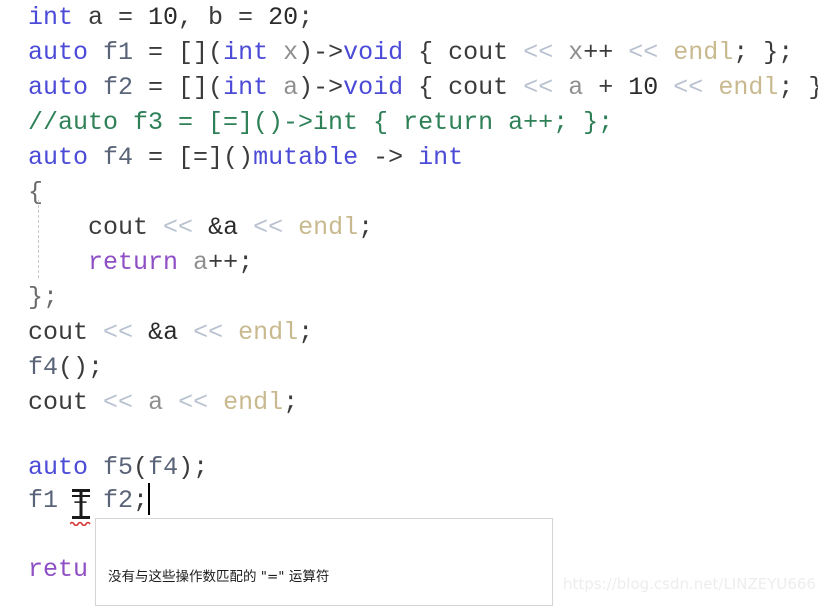 This screenshot has height=606, width=818. I want to click on code-token: f4, so click(163, 467).